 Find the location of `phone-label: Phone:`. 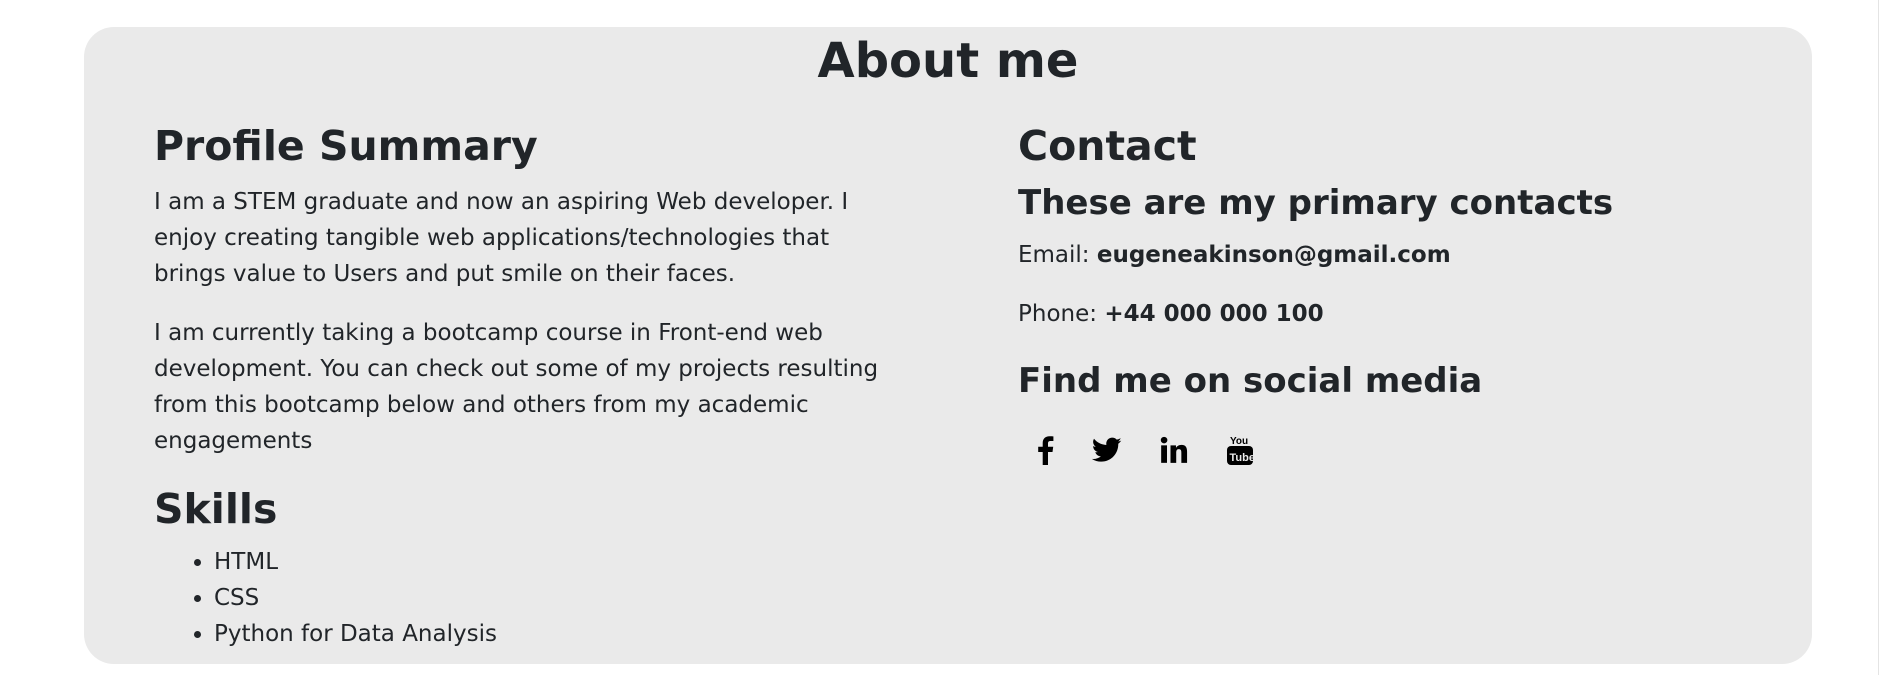

phone-label: Phone: is located at coordinates (1061, 313).